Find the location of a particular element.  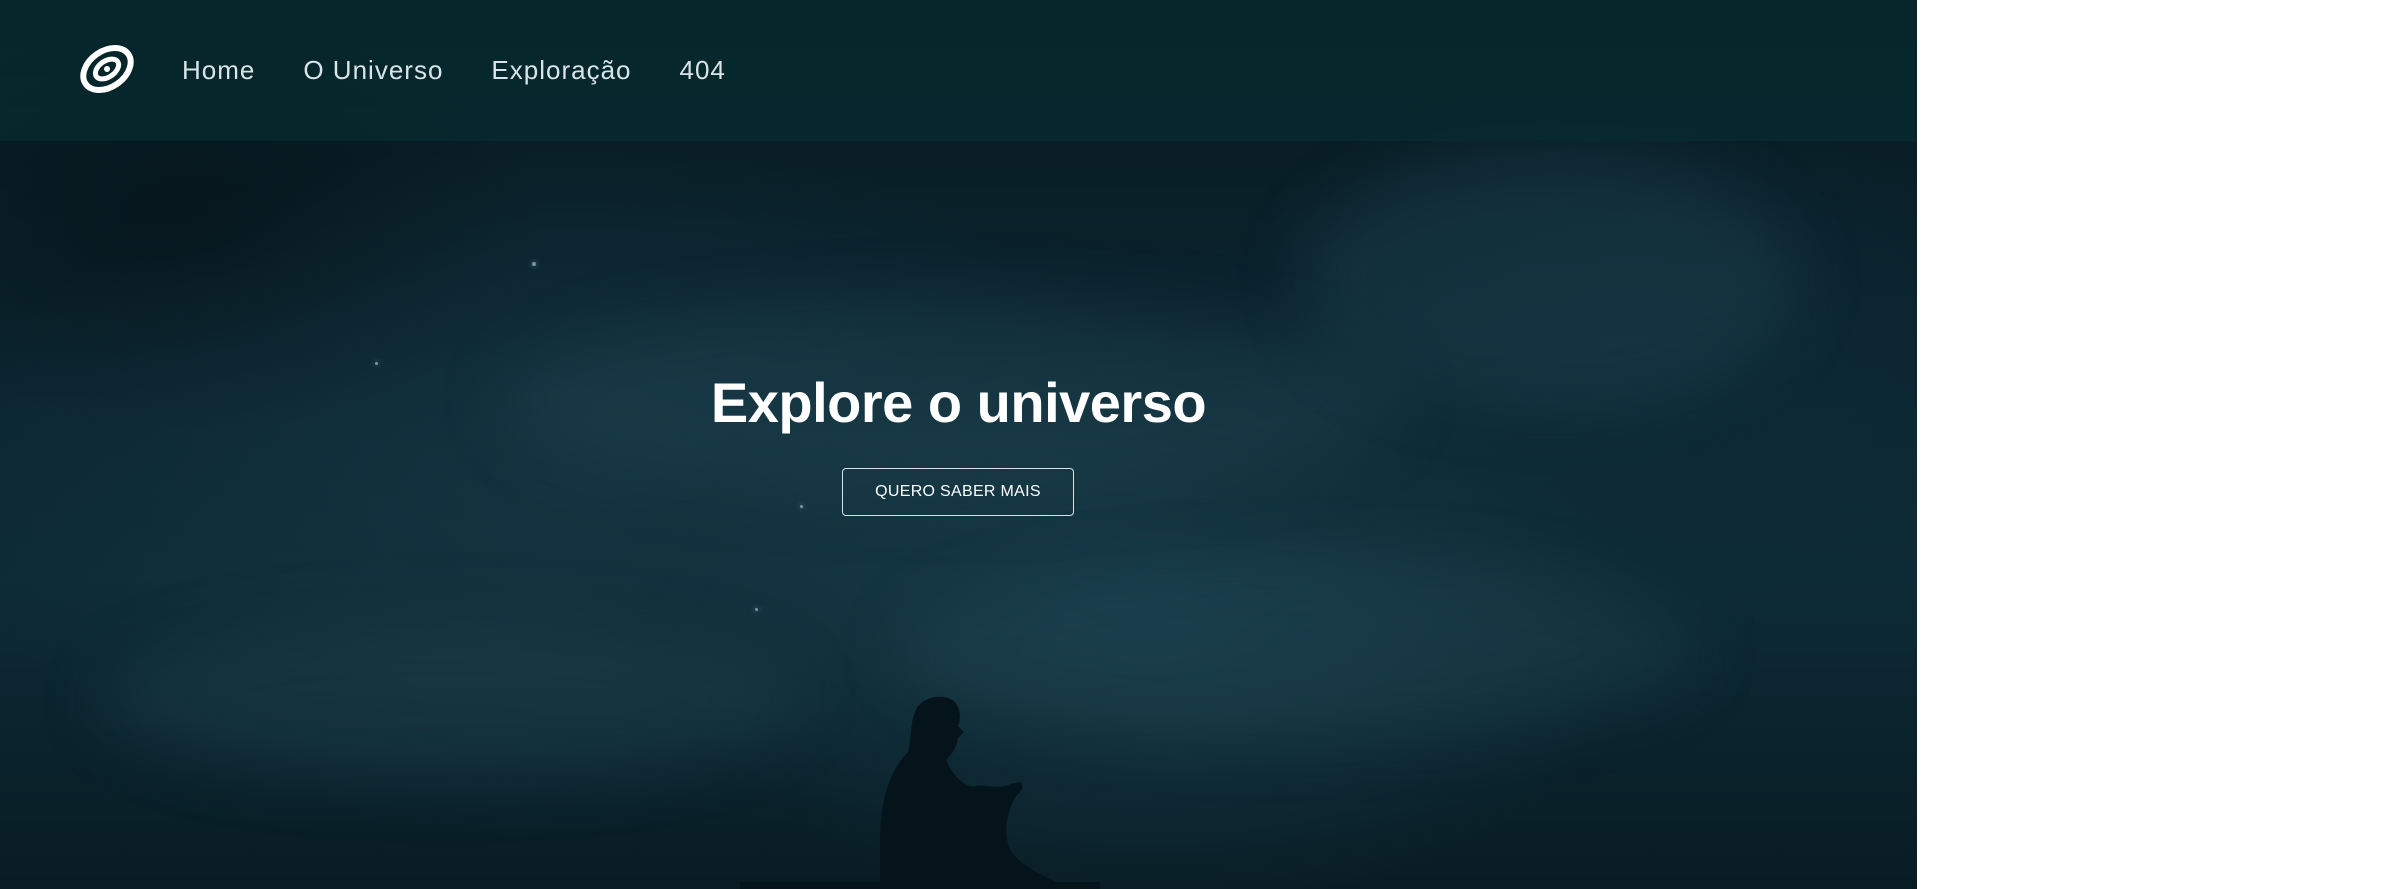

person-silhouette-image is located at coordinates (920, 792).